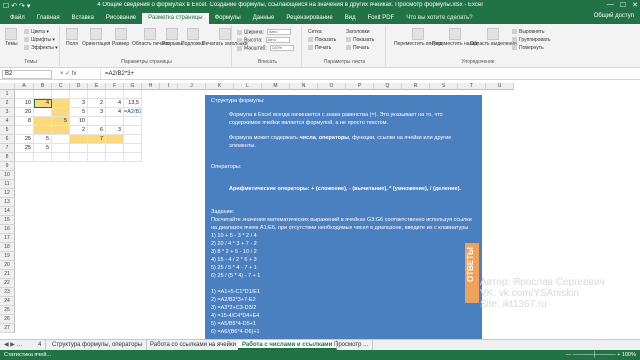 This screenshot has width=640, height=360. What do you see at coordinates (133, 86) in the screenshot?
I see `column-header-G: G` at bounding box center [133, 86].